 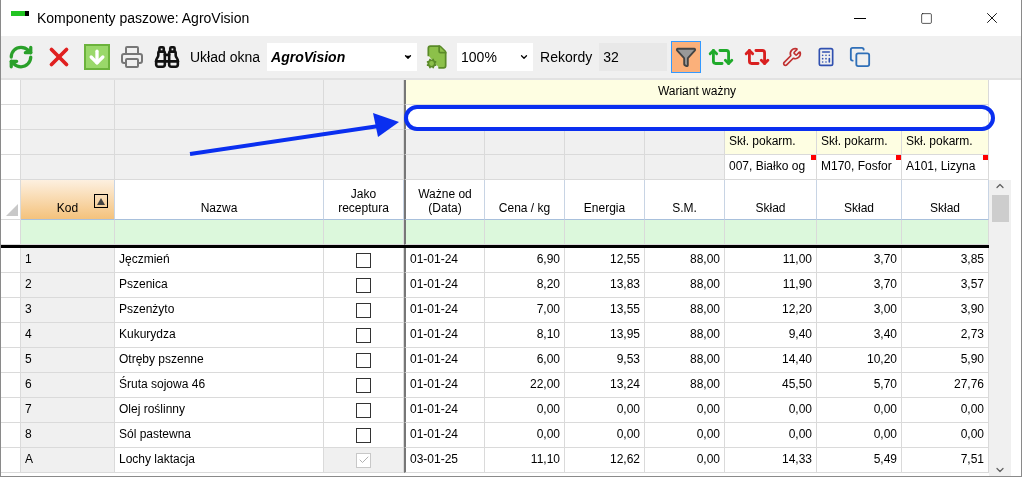 What do you see at coordinates (219, 200) in the screenshot?
I see `column-header: Nazwa` at bounding box center [219, 200].